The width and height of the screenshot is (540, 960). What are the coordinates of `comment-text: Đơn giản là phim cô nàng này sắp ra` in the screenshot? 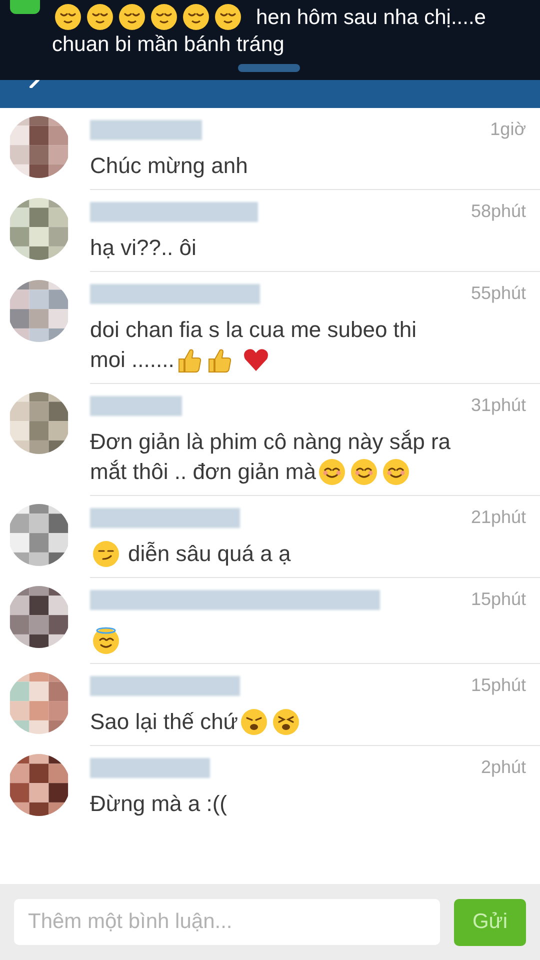 It's located at (270, 442).